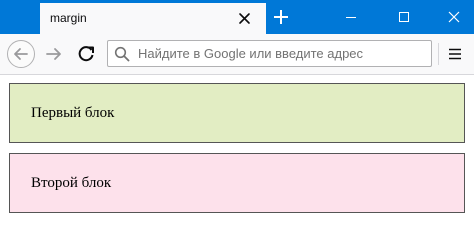  What do you see at coordinates (68, 18) in the screenshot?
I see `tab-title: margin` at bounding box center [68, 18].